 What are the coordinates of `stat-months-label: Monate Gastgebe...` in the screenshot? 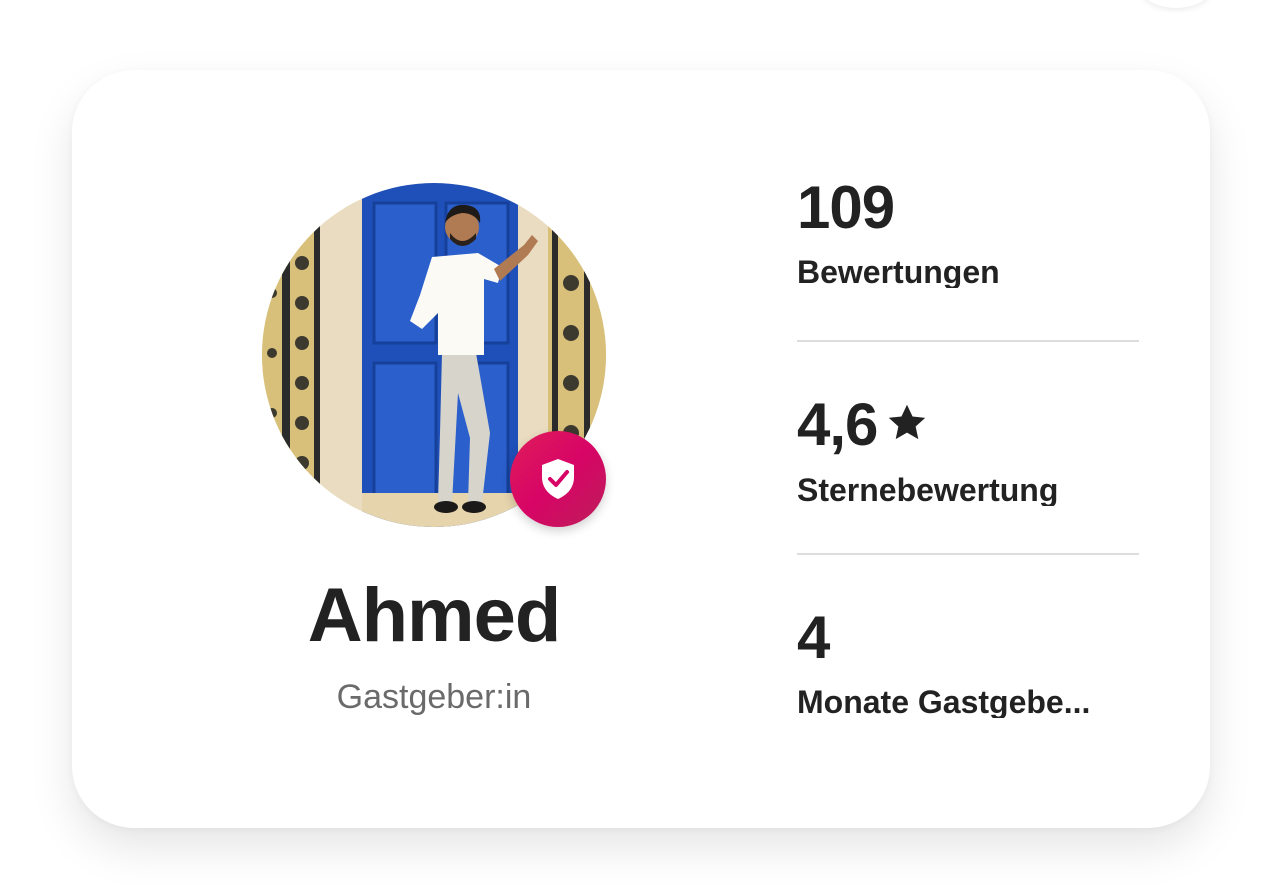 It's located at (944, 702).